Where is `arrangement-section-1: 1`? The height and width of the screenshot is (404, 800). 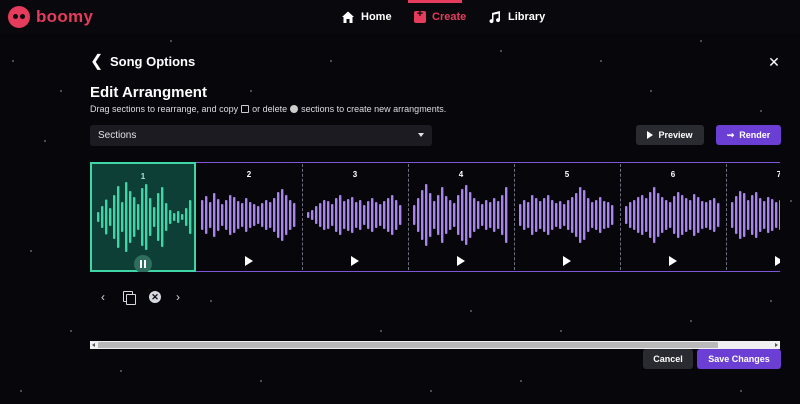
arrangement-section-1: 1 is located at coordinates (143, 217).